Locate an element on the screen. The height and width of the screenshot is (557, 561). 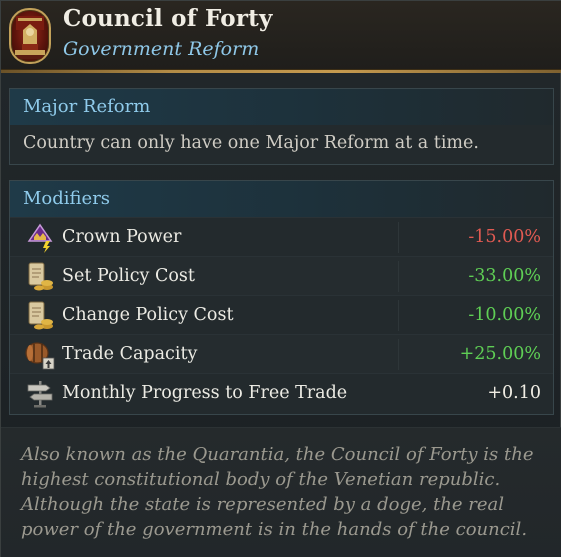
modifier-row-free-trade-progress: Monthly Progress to Free Trade +0.10 is located at coordinates (281, 392).